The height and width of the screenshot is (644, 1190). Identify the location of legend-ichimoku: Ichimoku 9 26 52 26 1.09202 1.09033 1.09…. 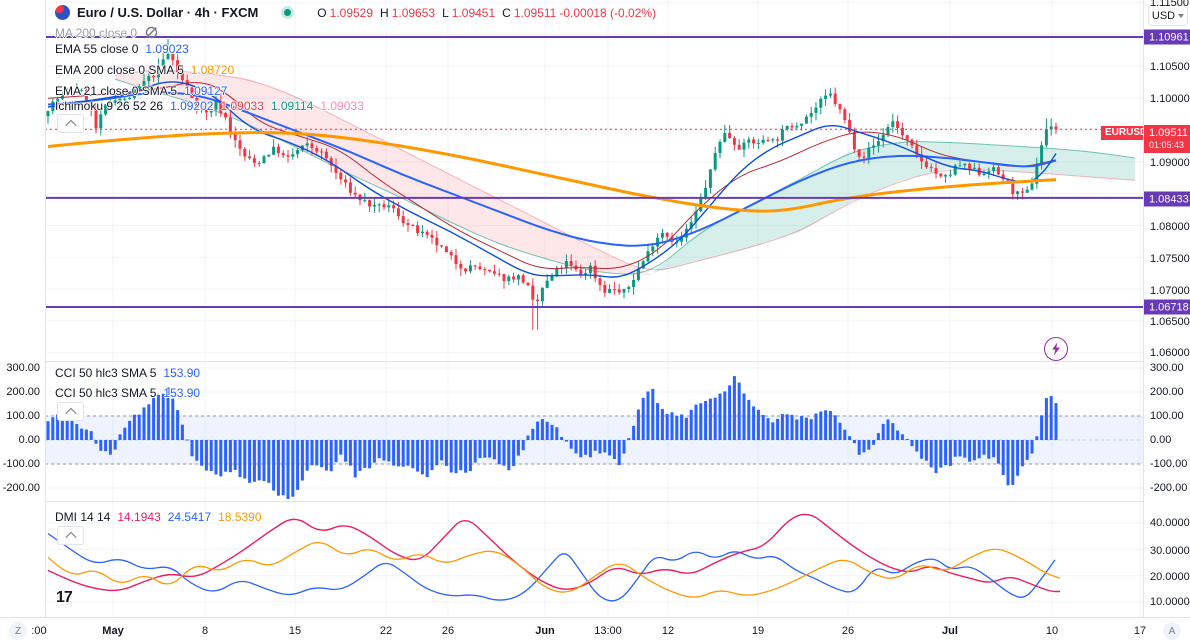
(209, 106).